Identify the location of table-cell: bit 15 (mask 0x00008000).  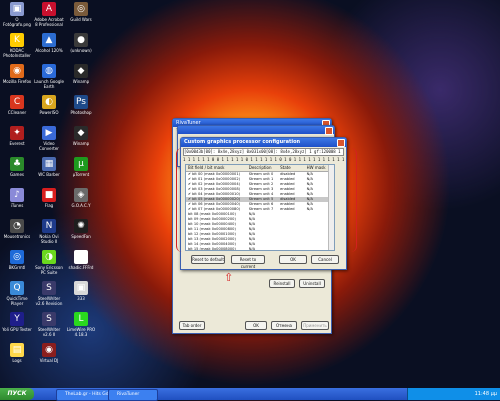
(212, 249).